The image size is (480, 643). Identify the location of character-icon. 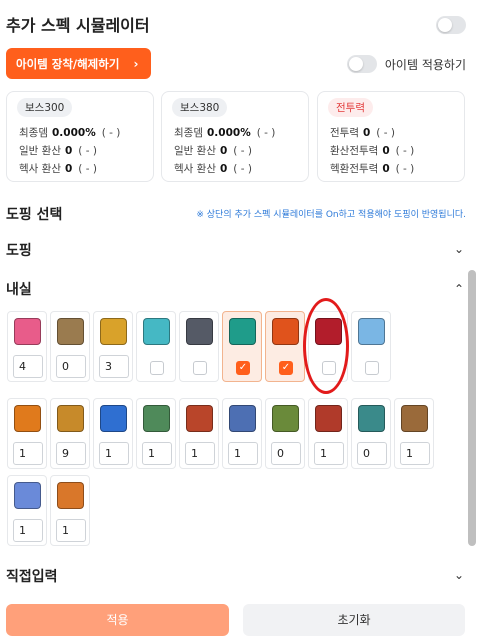
(199, 331).